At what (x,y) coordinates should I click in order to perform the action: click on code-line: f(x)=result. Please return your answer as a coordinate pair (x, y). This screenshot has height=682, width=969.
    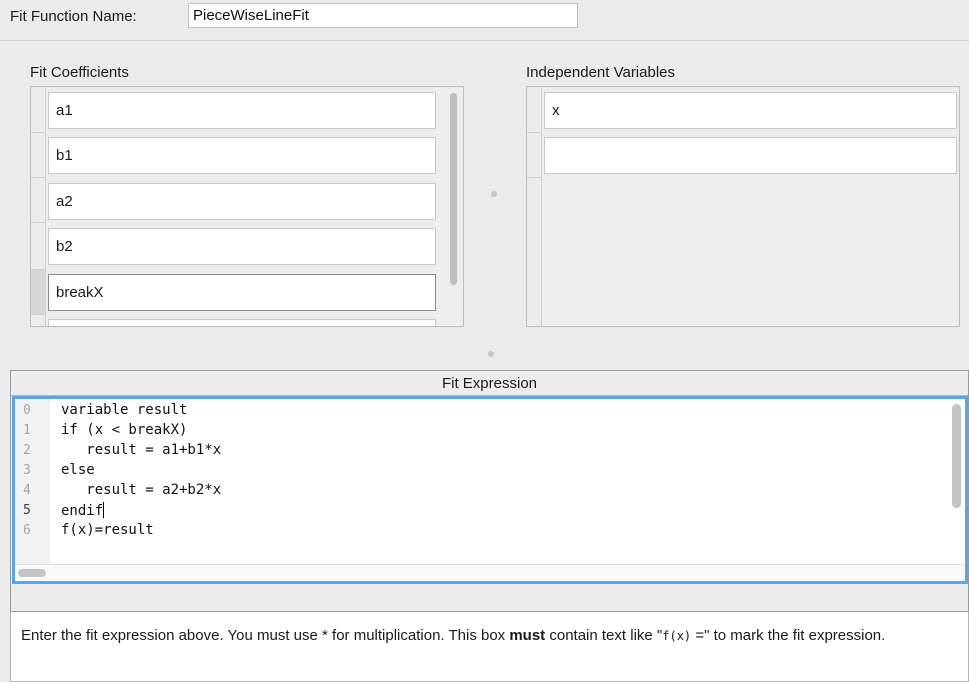
    Looking at the image, I should click on (107, 530).